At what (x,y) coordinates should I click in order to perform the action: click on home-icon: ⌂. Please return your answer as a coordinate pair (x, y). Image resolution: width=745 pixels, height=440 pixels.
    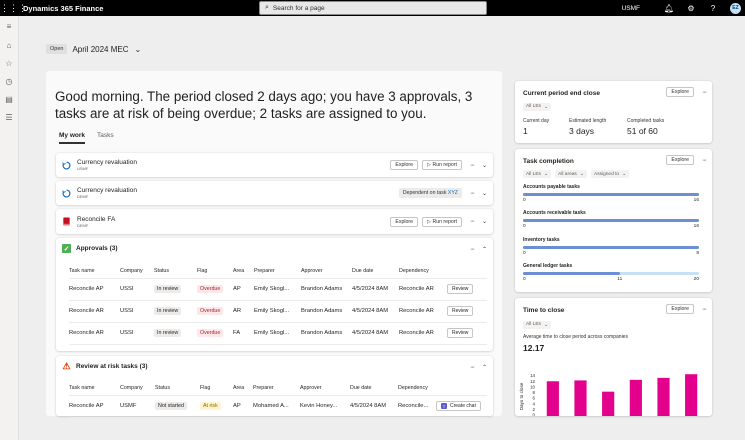
    Looking at the image, I should click on (9, 45).